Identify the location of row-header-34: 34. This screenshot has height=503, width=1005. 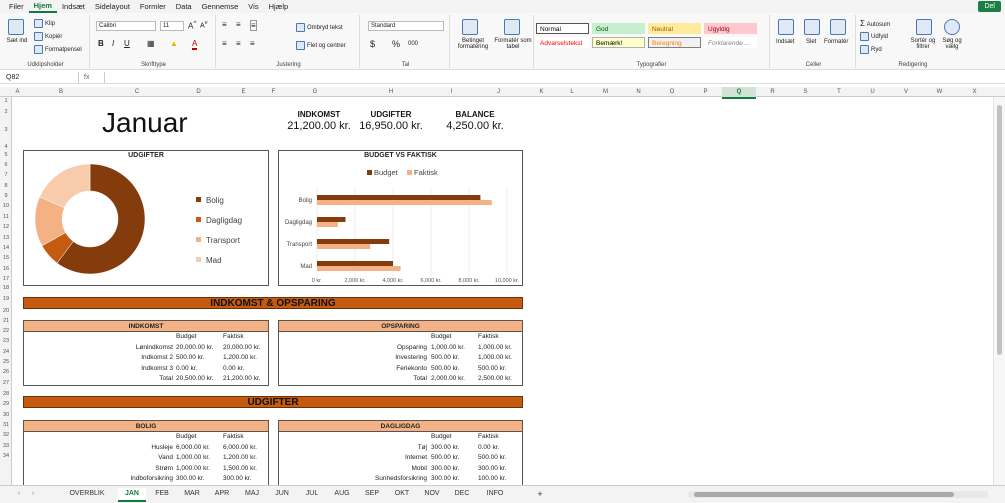
(6, 456).